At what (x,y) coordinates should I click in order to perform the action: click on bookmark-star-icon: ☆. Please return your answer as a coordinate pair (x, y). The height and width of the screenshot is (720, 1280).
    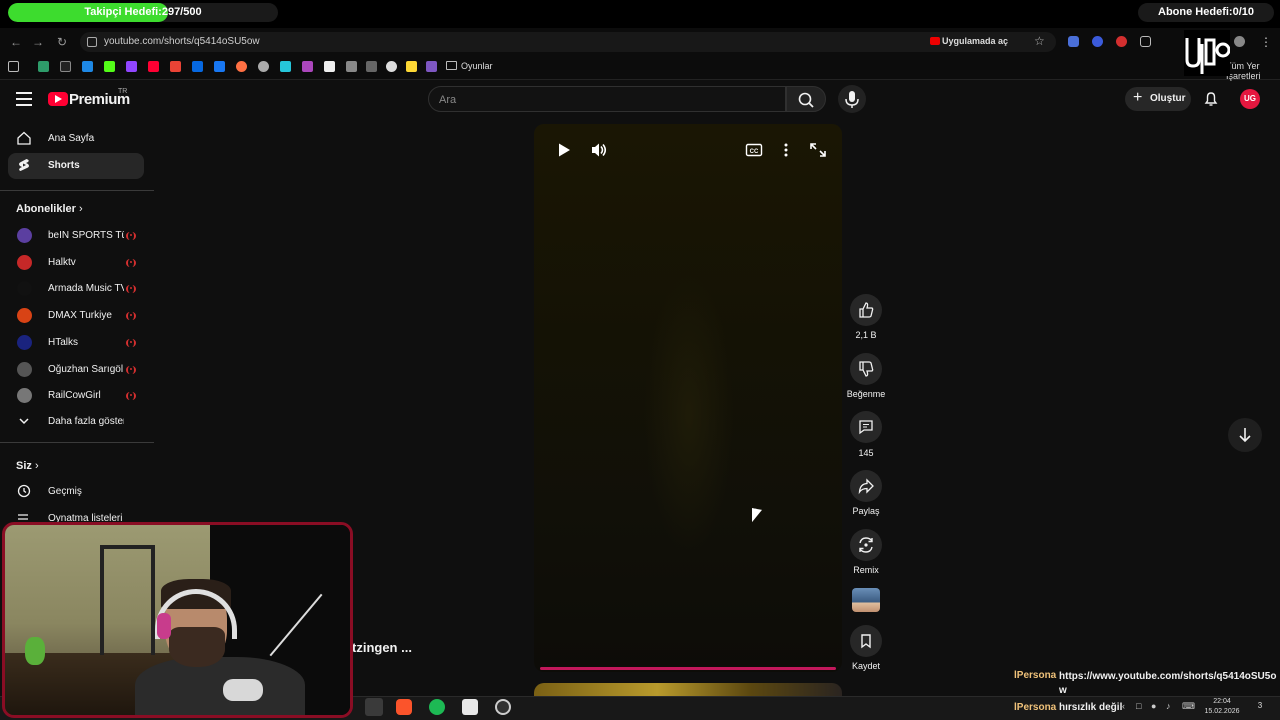
    Looking at the image, I should click on (1039, 41).